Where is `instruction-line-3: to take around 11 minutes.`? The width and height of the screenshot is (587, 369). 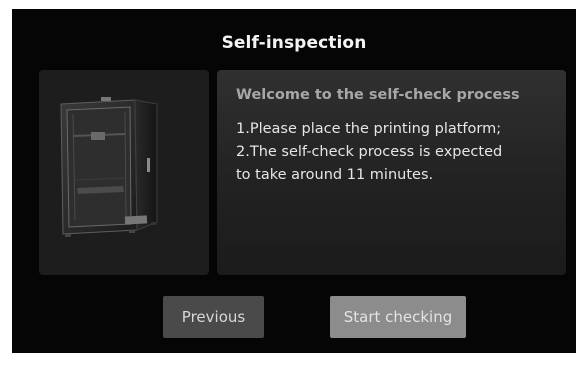
instruction-line-3: to take around 11 minutes. is located at coordinates (335, 175).